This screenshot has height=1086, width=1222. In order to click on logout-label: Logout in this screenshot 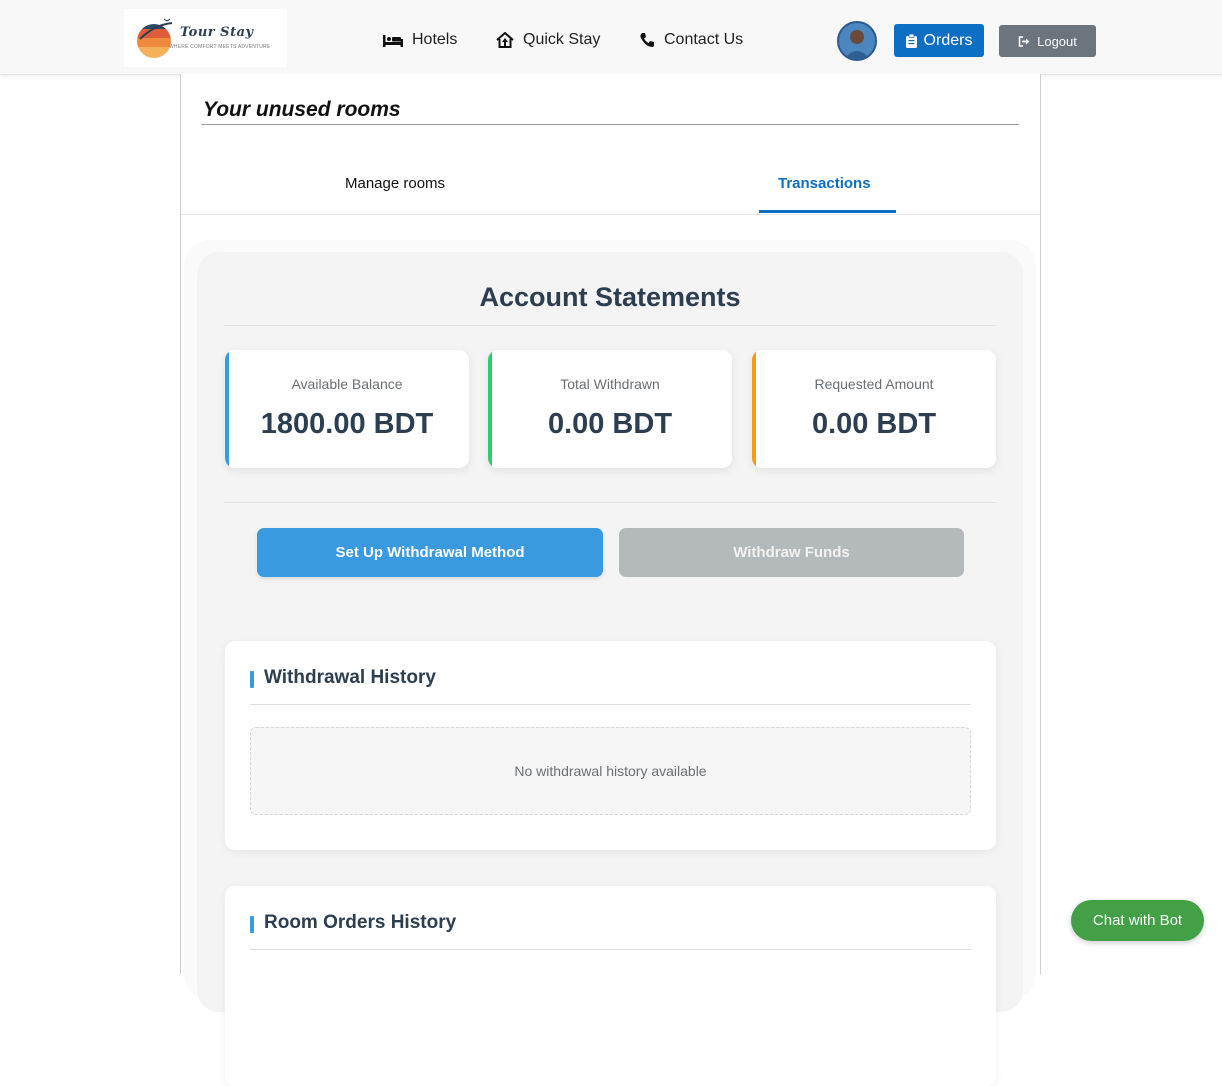, I will do `click(1057, 41)`.